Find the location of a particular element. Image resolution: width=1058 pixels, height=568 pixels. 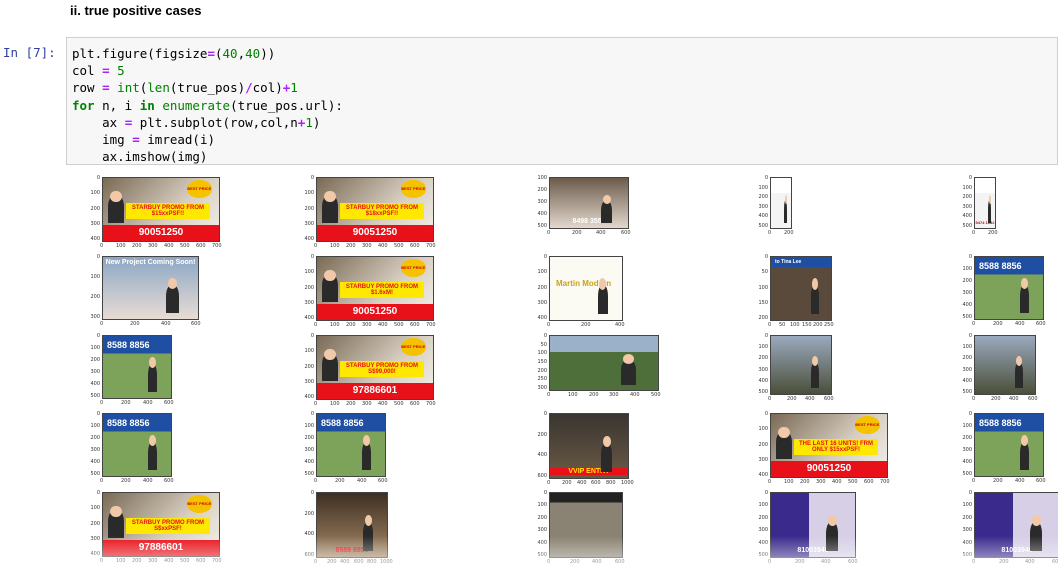

output-thumbnail: 100 200 300 400 500 8498 3553 0 200 400 600 is located at coordinates (583, 207).